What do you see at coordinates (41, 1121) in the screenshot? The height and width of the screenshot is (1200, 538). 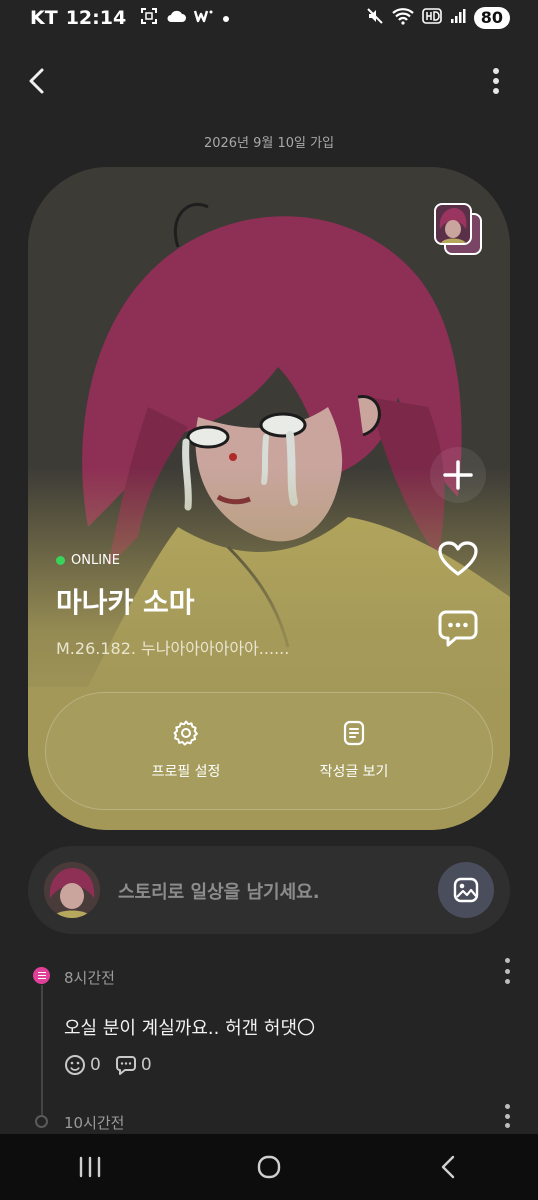 I see `post-marker-icon` at bounding box center [41, 1121].